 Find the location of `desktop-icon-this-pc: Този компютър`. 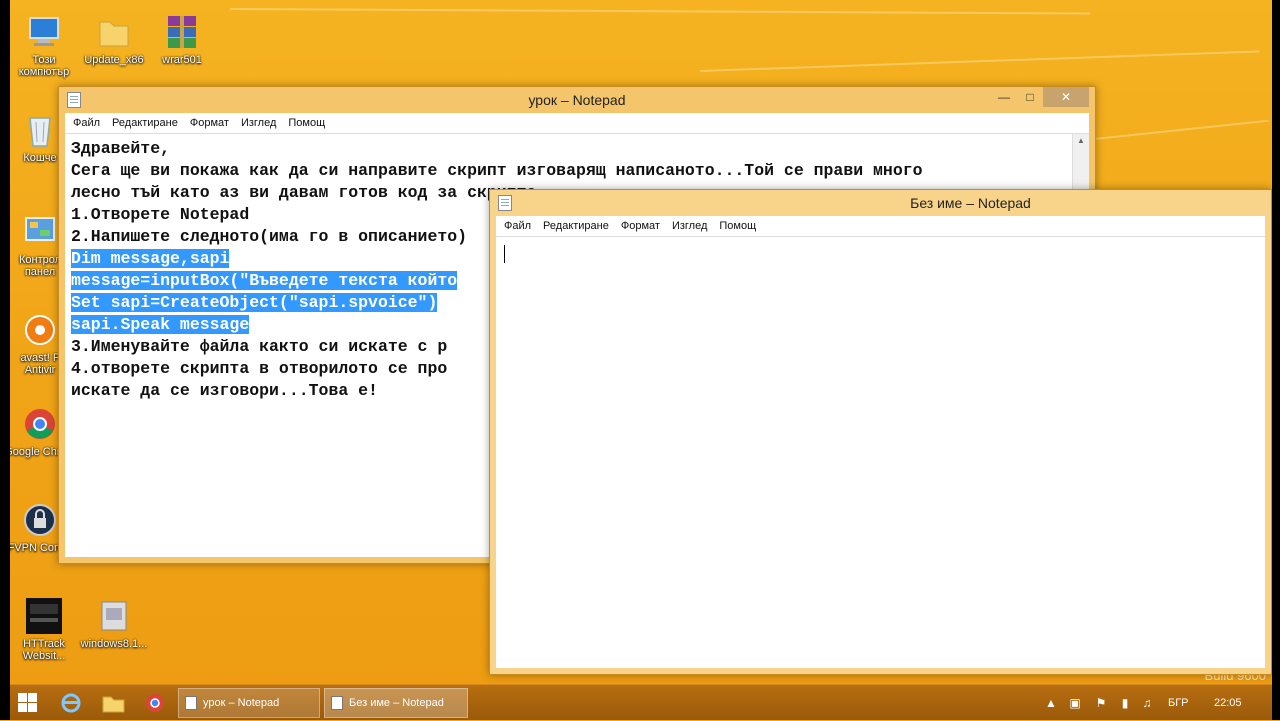

desktop-icon-this-pc: Този компютър is located at coordinates (44, 45).